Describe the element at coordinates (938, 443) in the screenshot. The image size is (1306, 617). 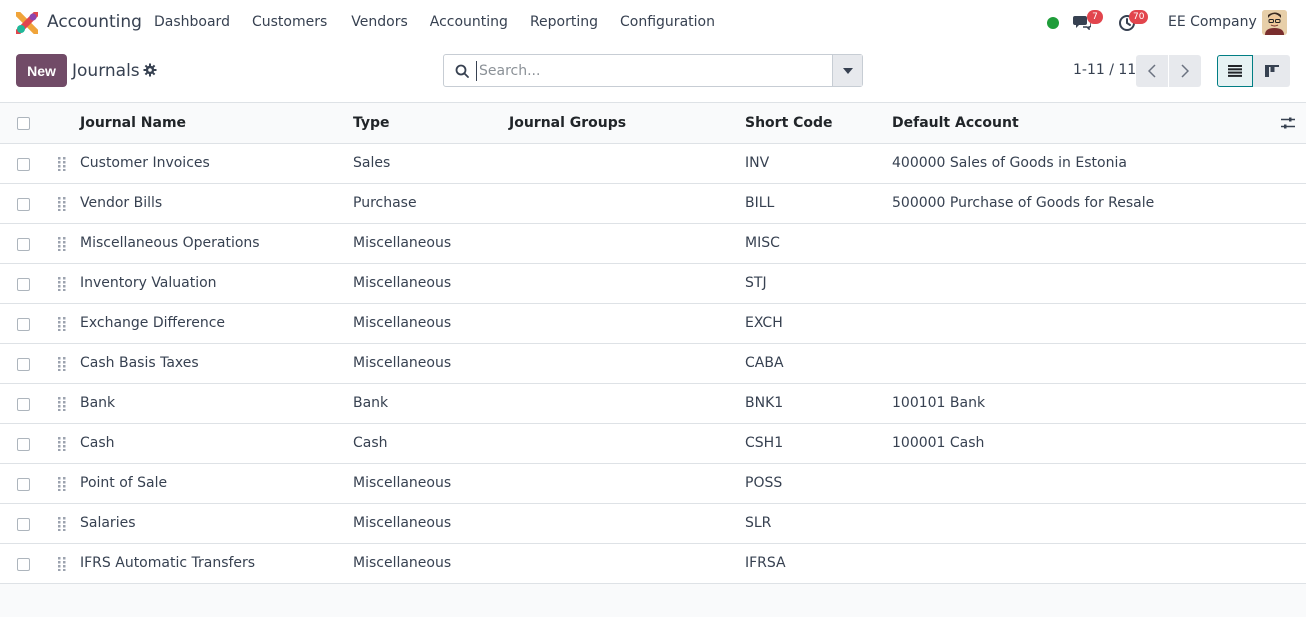
I see `cell-default-account: 100001 Cash` at that location.